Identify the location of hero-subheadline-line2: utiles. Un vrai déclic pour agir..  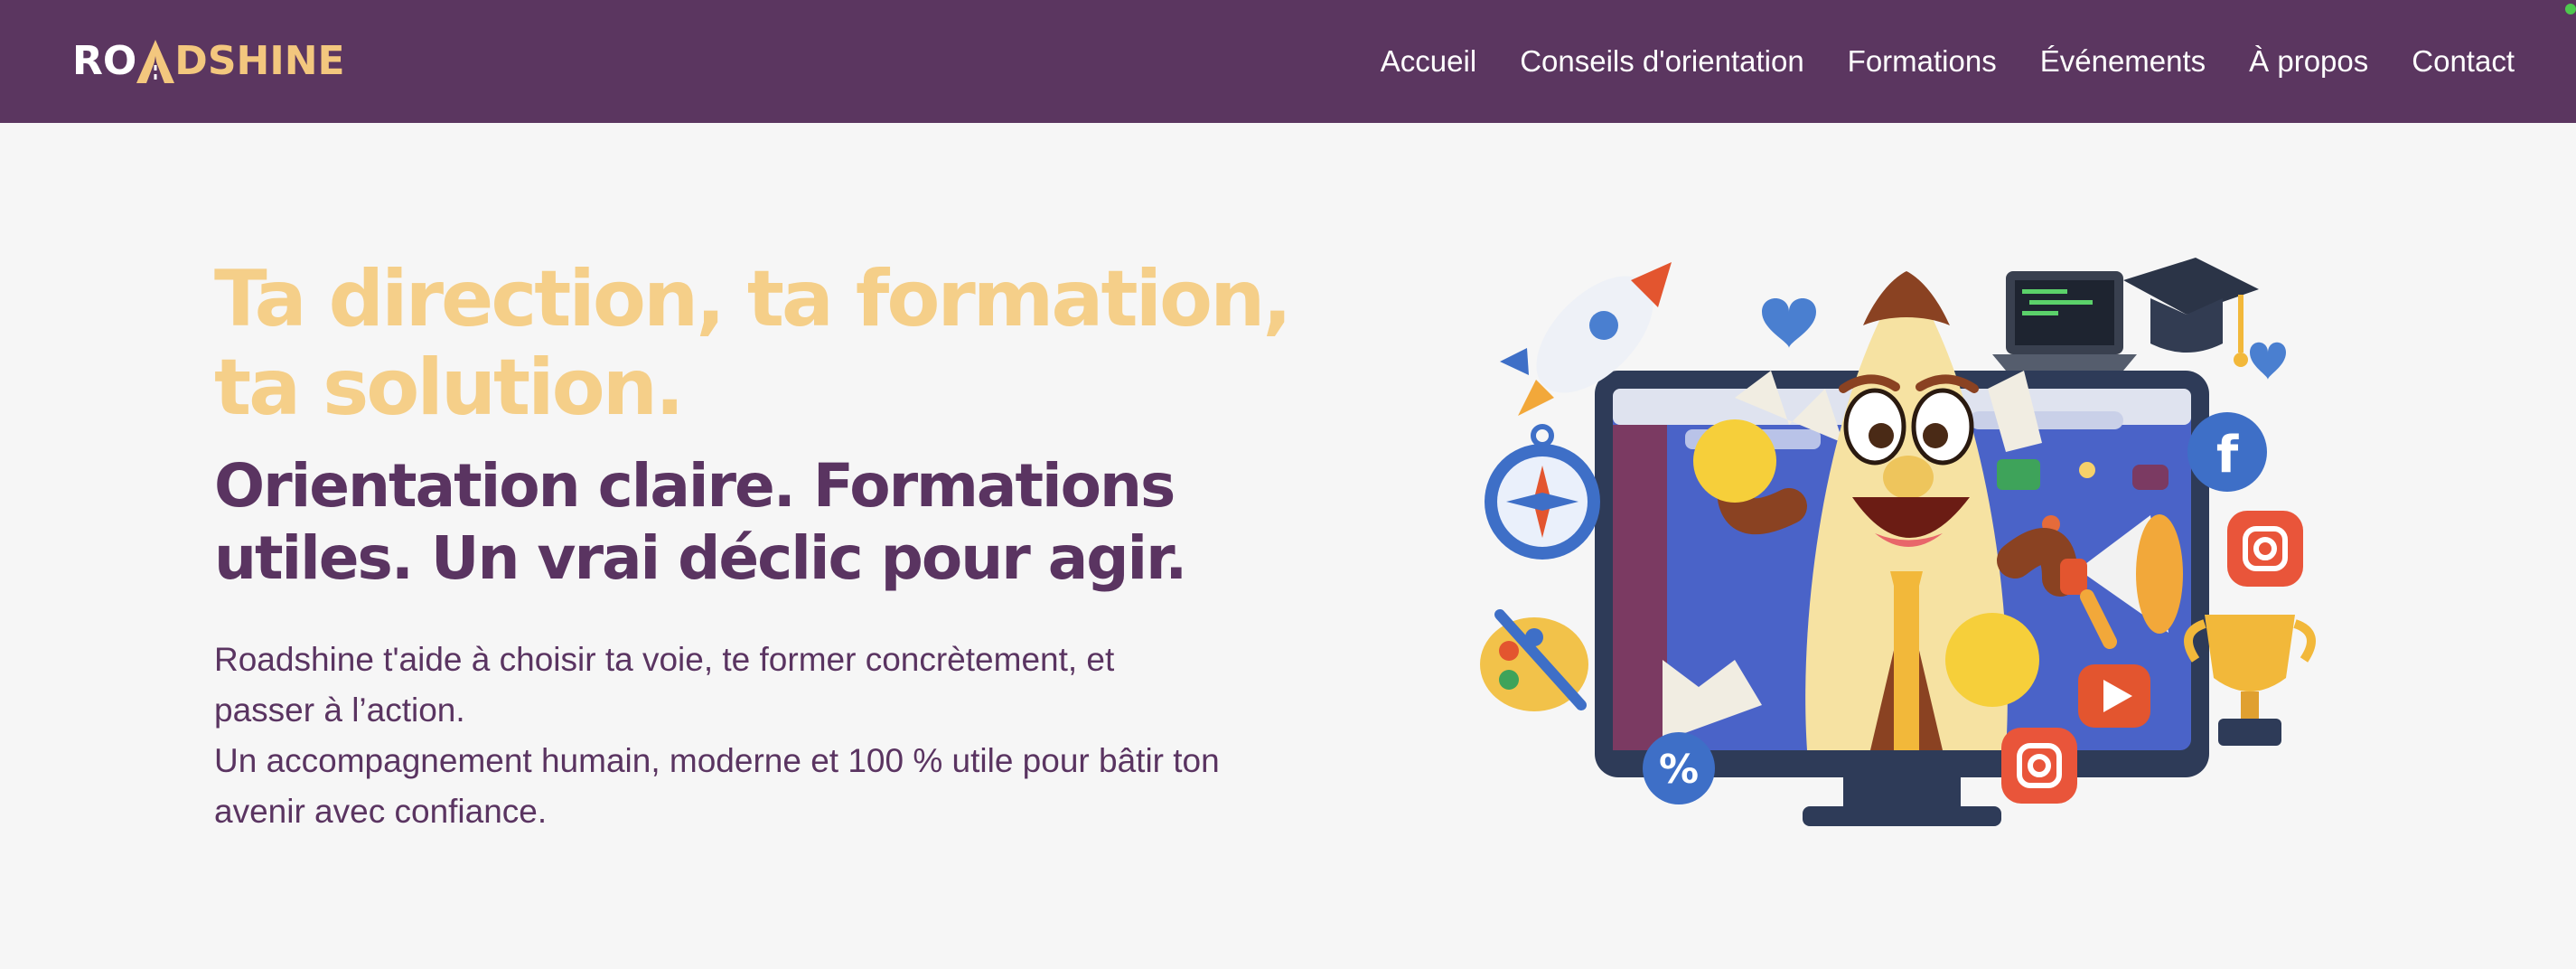
(700, 558).